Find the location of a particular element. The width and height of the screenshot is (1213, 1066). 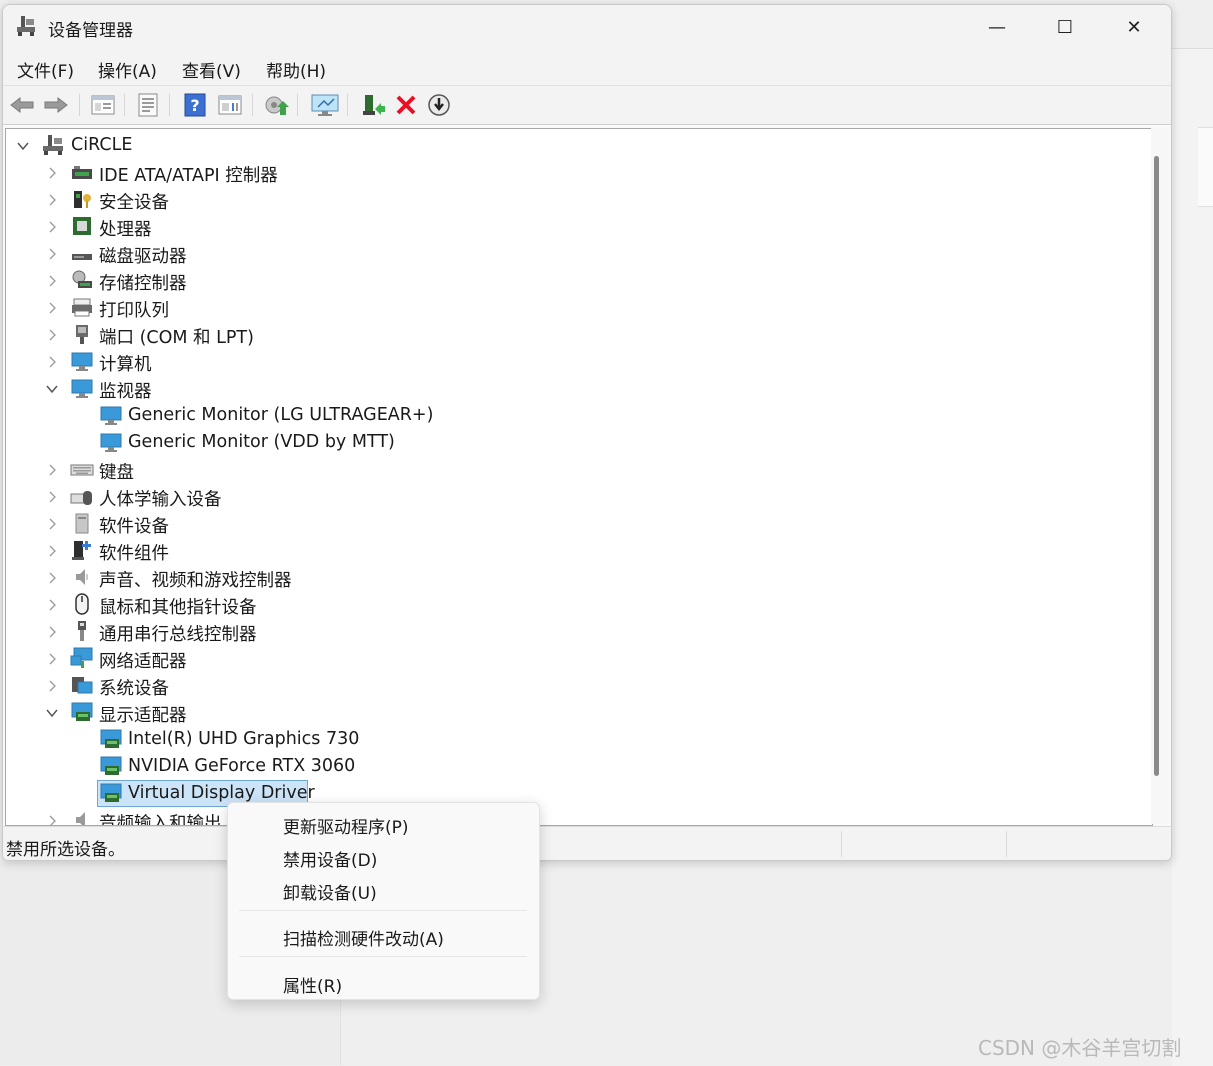

back-button is located at coordinates (22, 105).